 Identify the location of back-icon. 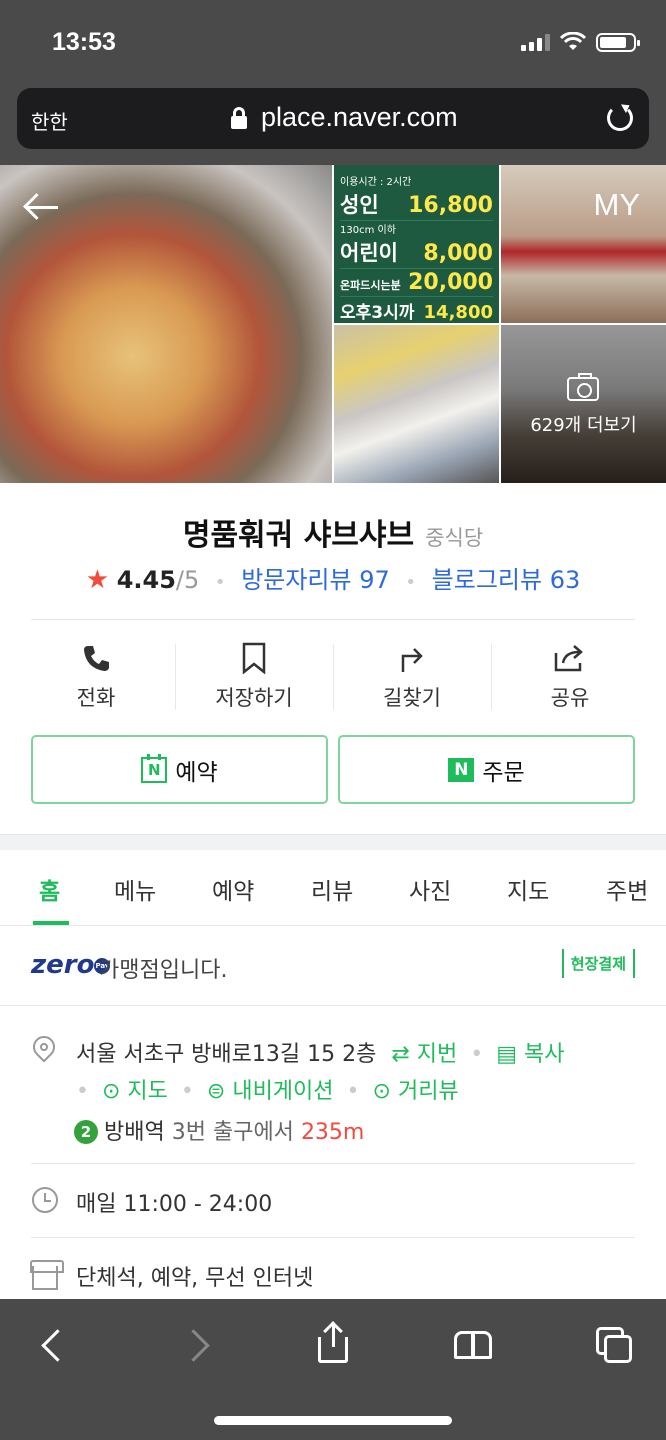
(54, 1345).